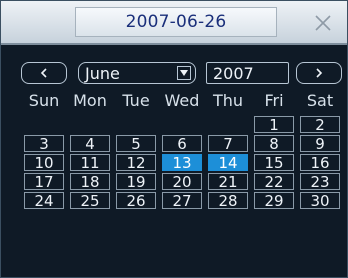  Describe the element at coordinates (182, 200) in the screenshot. I see `day-cell: 27` at that location.